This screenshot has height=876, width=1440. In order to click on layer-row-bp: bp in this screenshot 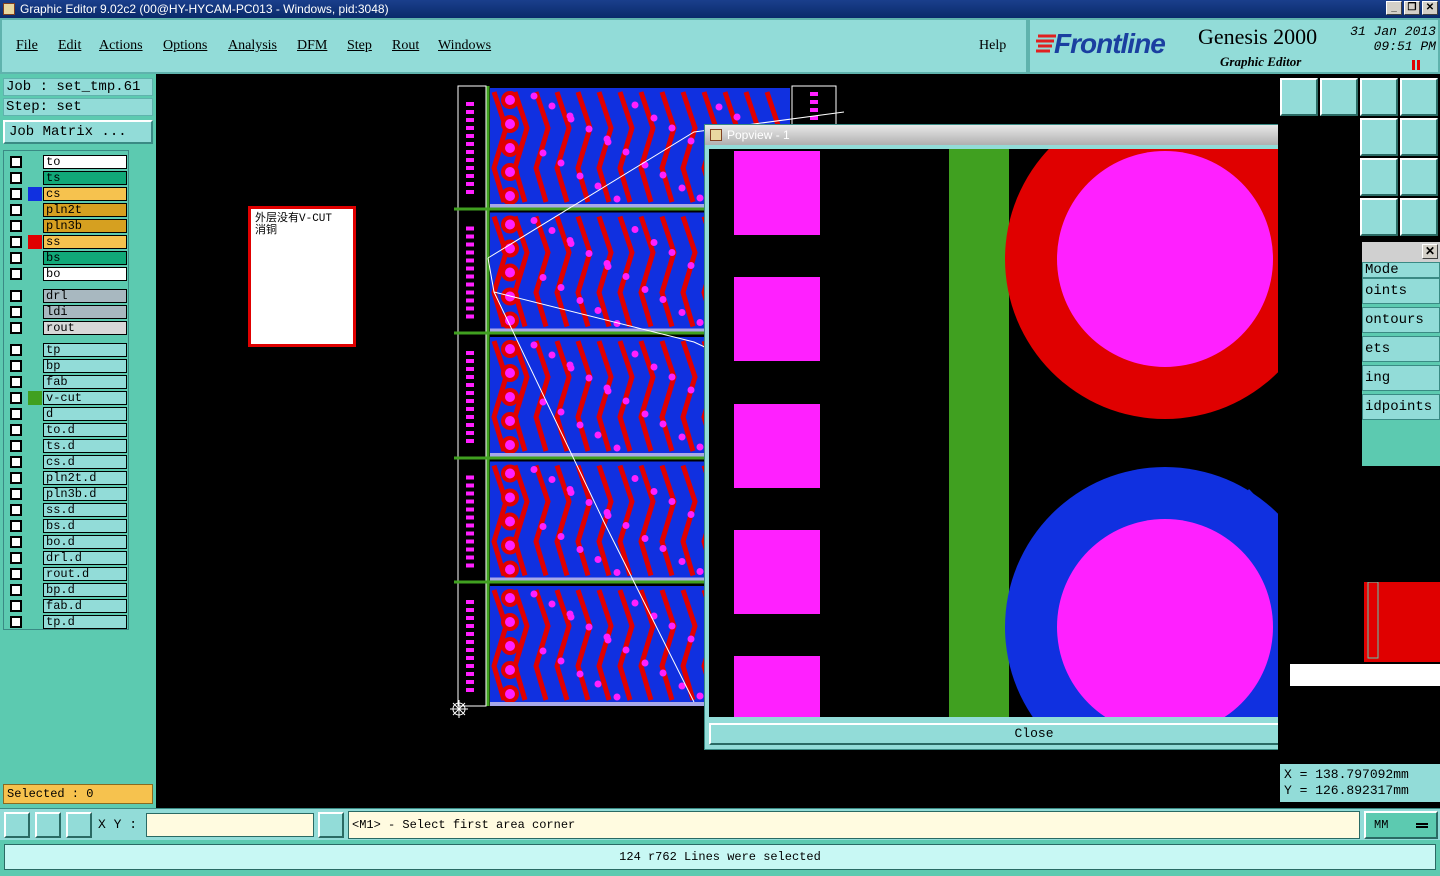, I will do `click(67, 366)`.